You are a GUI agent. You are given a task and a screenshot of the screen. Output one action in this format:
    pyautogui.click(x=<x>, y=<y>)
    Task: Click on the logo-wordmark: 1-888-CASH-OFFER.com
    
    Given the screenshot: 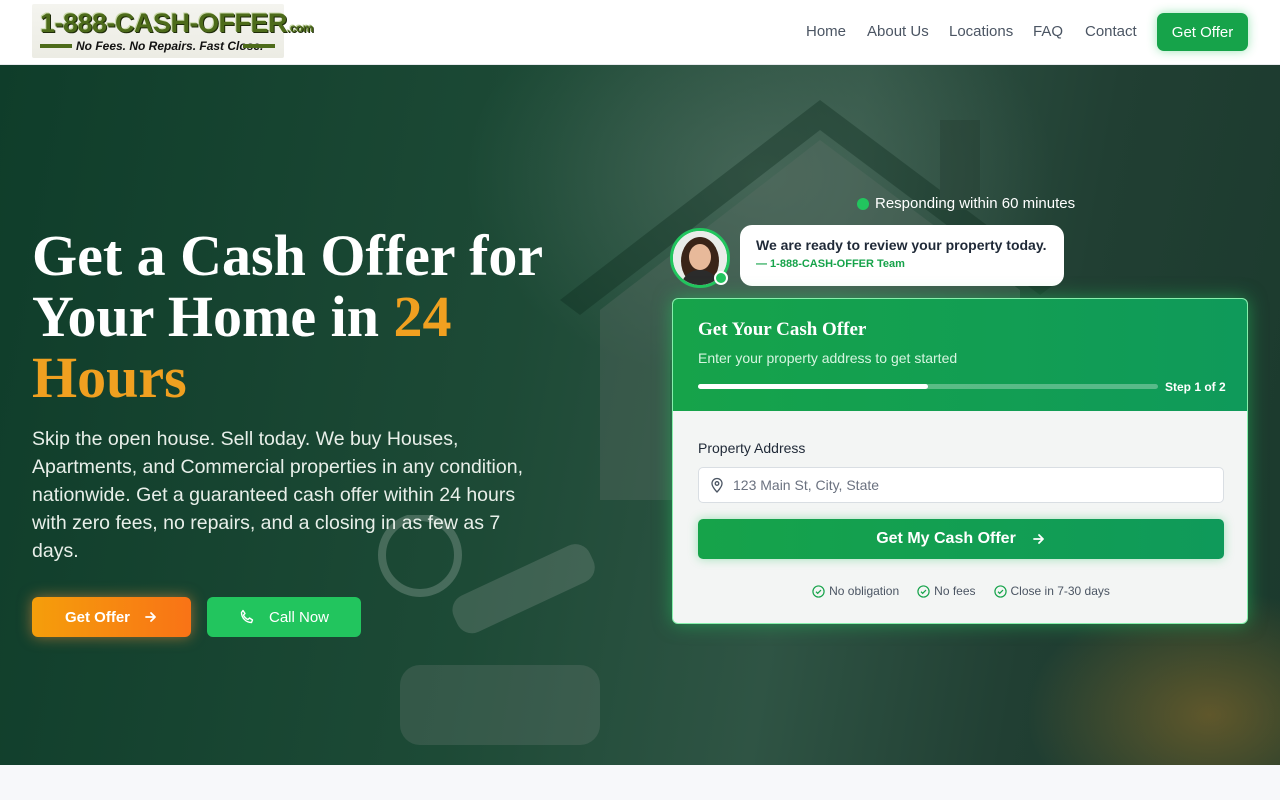 What is the action you would take?
    pyautogui.click(x=177, y=23)
    